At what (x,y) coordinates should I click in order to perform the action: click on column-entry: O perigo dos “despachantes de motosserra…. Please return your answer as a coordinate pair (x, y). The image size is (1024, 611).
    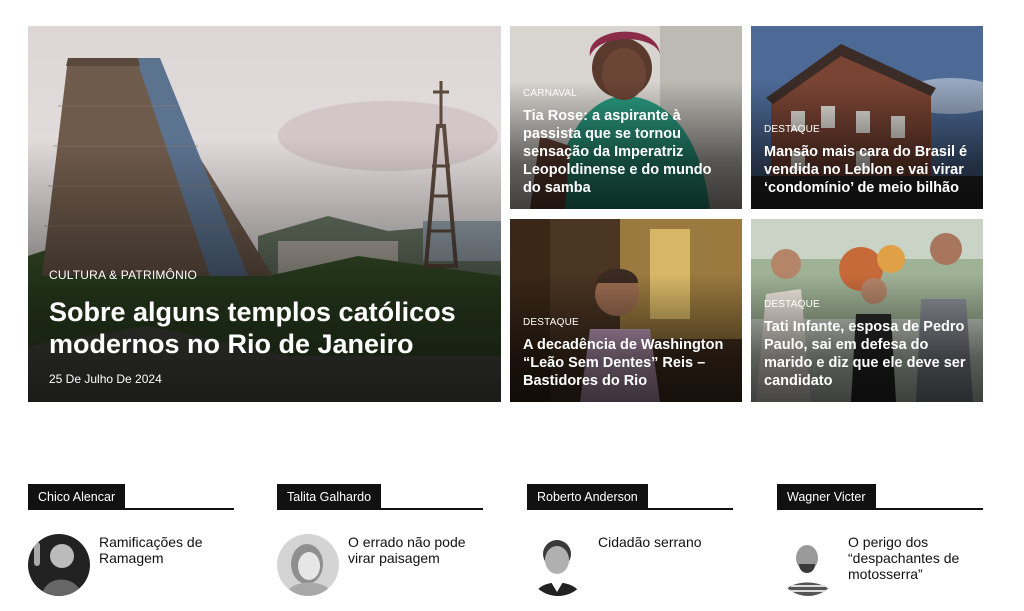
    Looking at the image, I should click on (880, 569).